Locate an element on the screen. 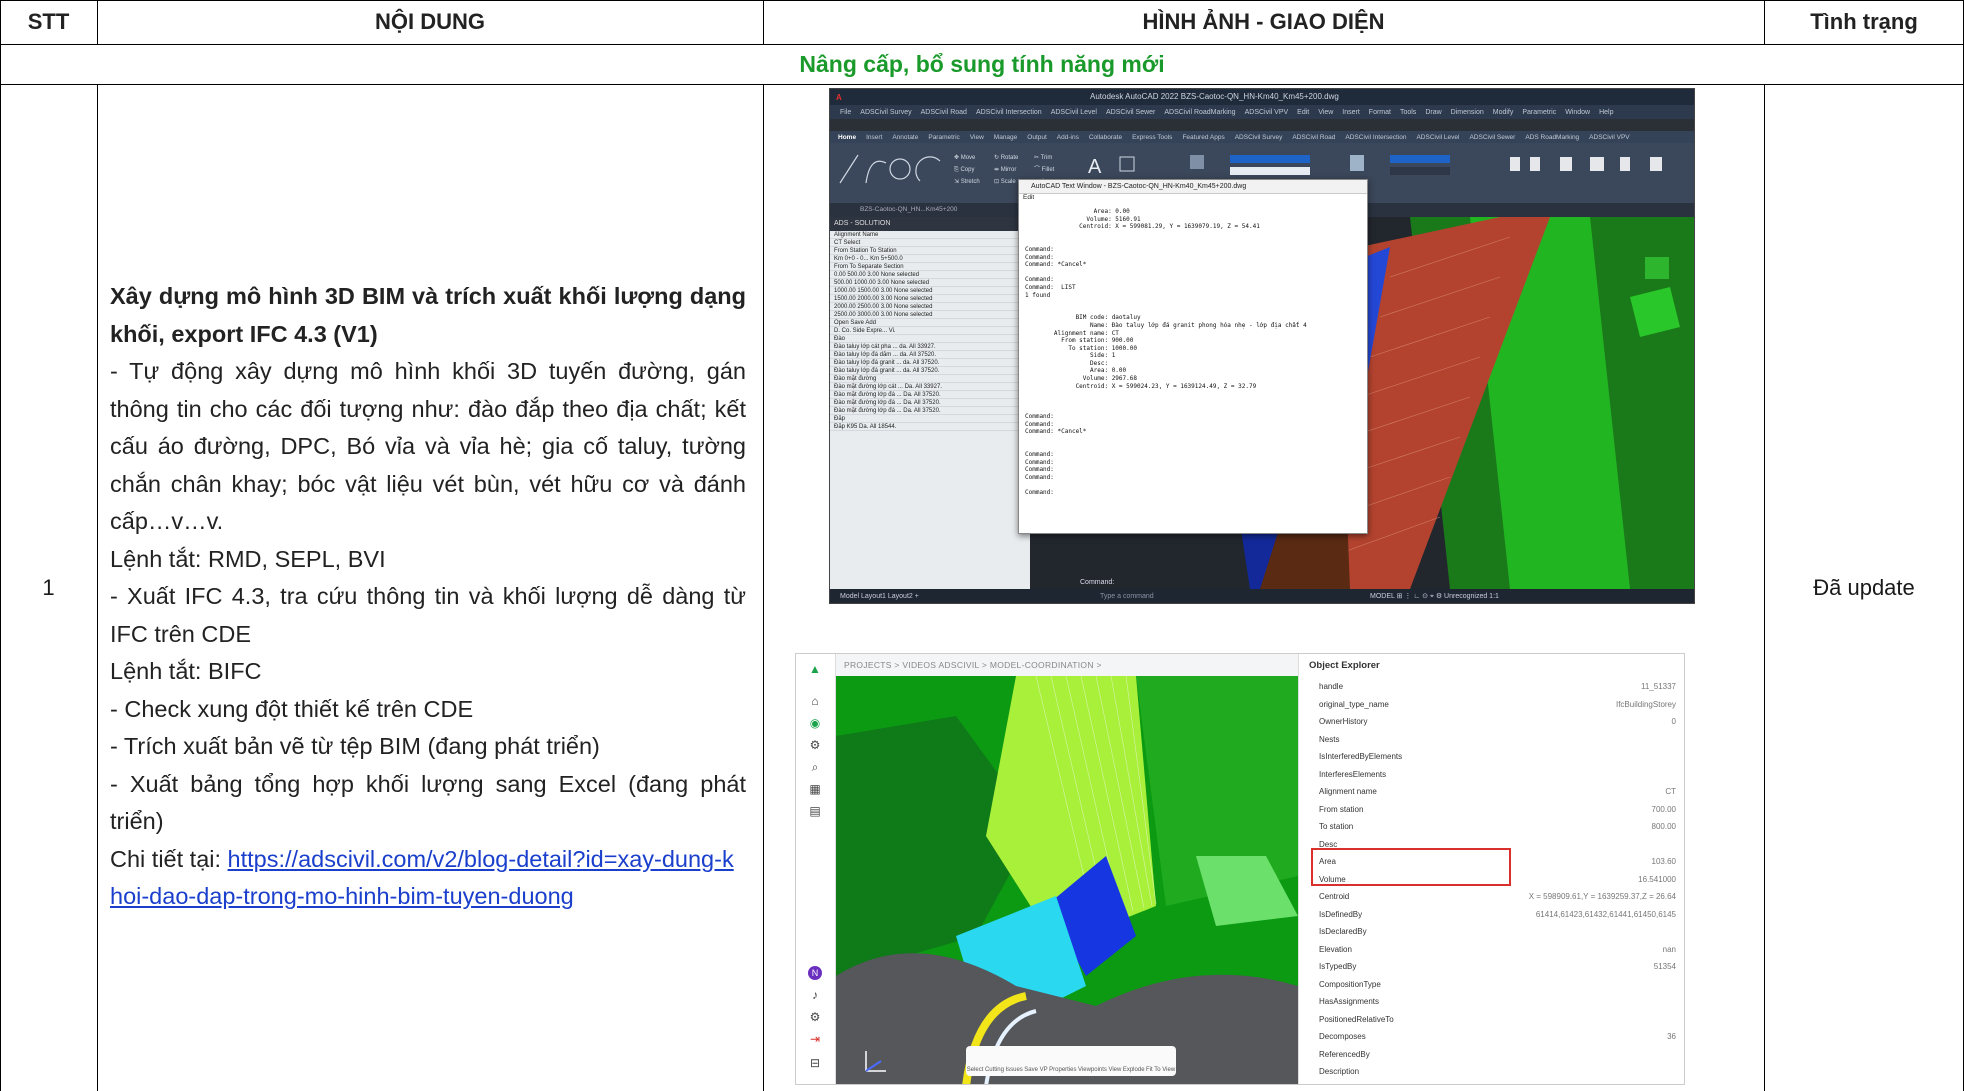 The width and height of the screenshot is (1964, 1091). layout-tabs: Model Layout1 Layout2 + is located at coordinates (879, 596).